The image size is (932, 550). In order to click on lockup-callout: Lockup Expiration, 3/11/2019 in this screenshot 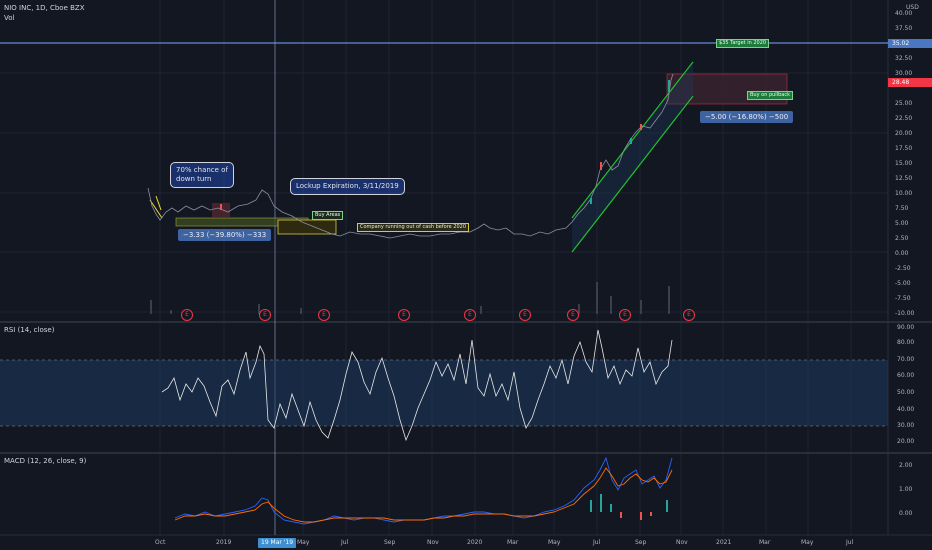, I will do `click(347, 186)`.